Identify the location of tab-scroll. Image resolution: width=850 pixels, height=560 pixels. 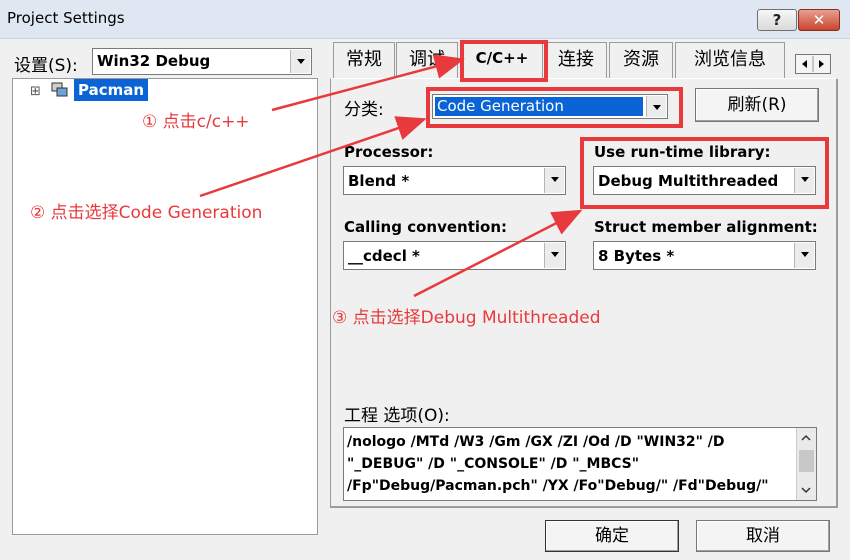
(813, 64).